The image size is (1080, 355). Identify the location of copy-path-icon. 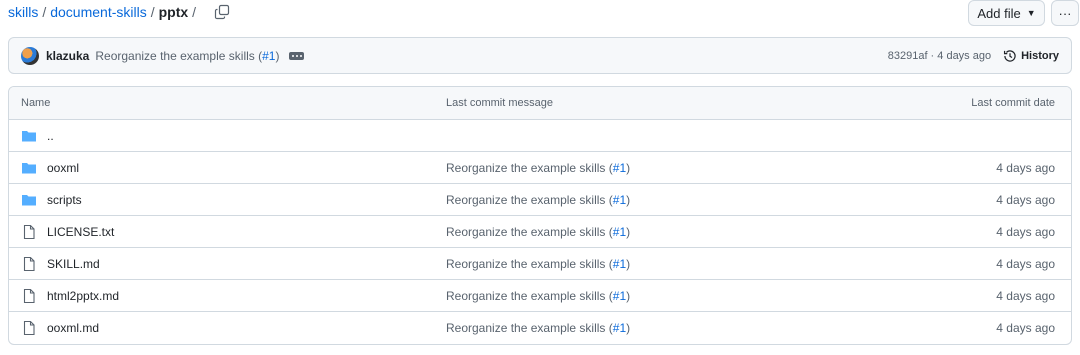
(222, 12).